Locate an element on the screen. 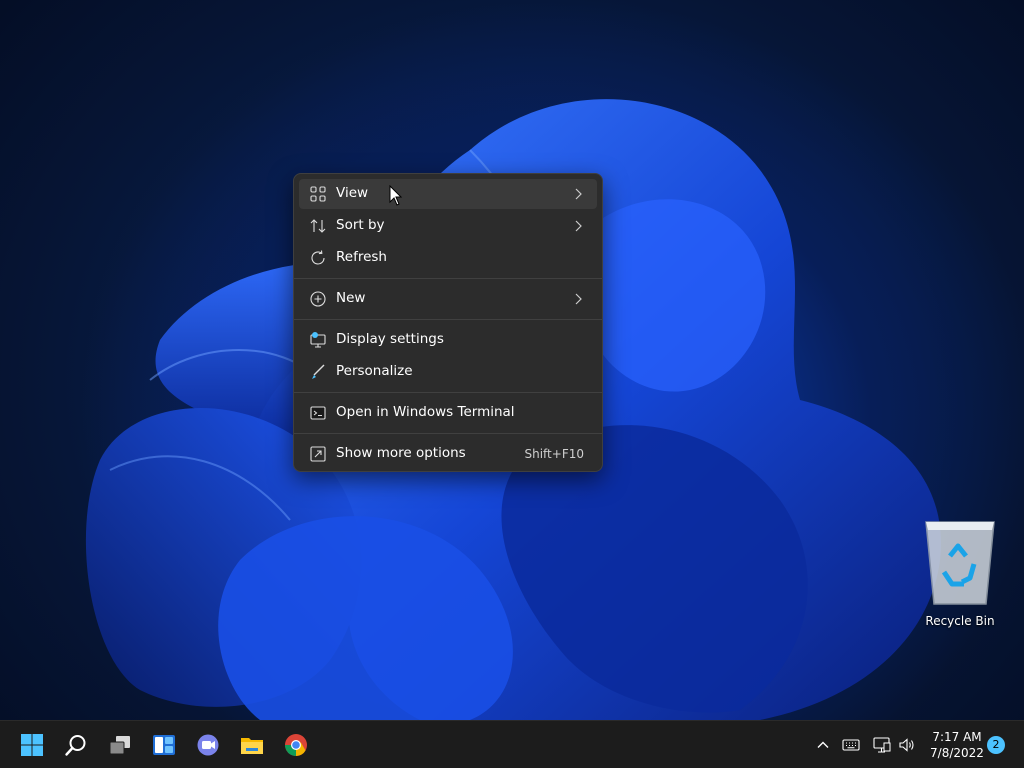 The height and width of the screenshot is (768, 1024). volume-icon is located at coordinates (907, 745).